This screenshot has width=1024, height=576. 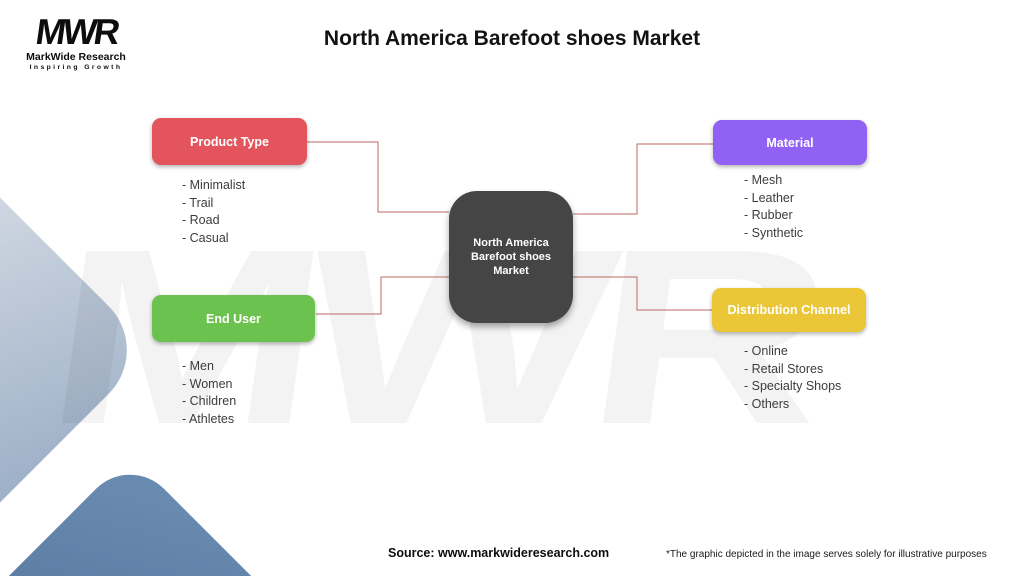 I want to click on list-item: Specialty Shops, so click(x=793, y=387).